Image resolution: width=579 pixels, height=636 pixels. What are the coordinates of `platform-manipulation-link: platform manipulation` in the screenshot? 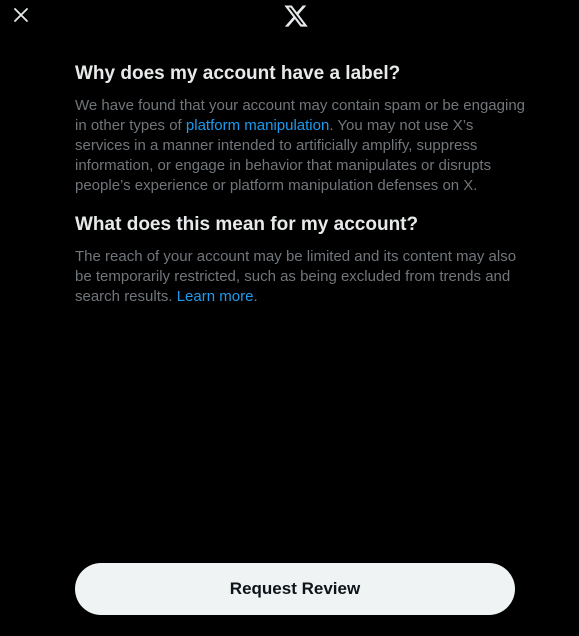 It's located at (257, 125).